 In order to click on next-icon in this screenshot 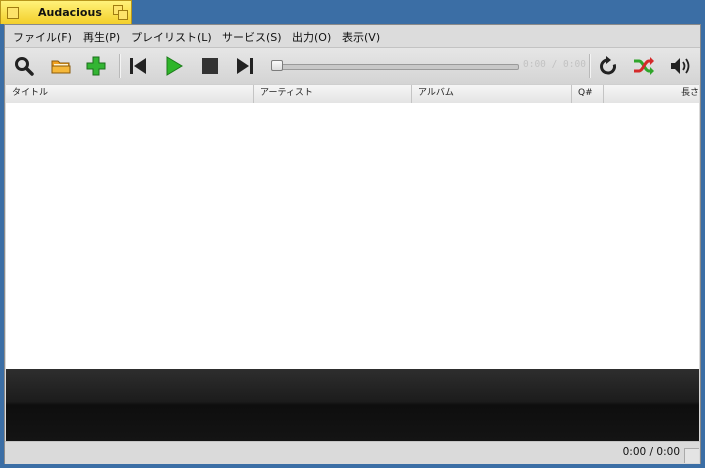, I will do `click(245, 66)`.